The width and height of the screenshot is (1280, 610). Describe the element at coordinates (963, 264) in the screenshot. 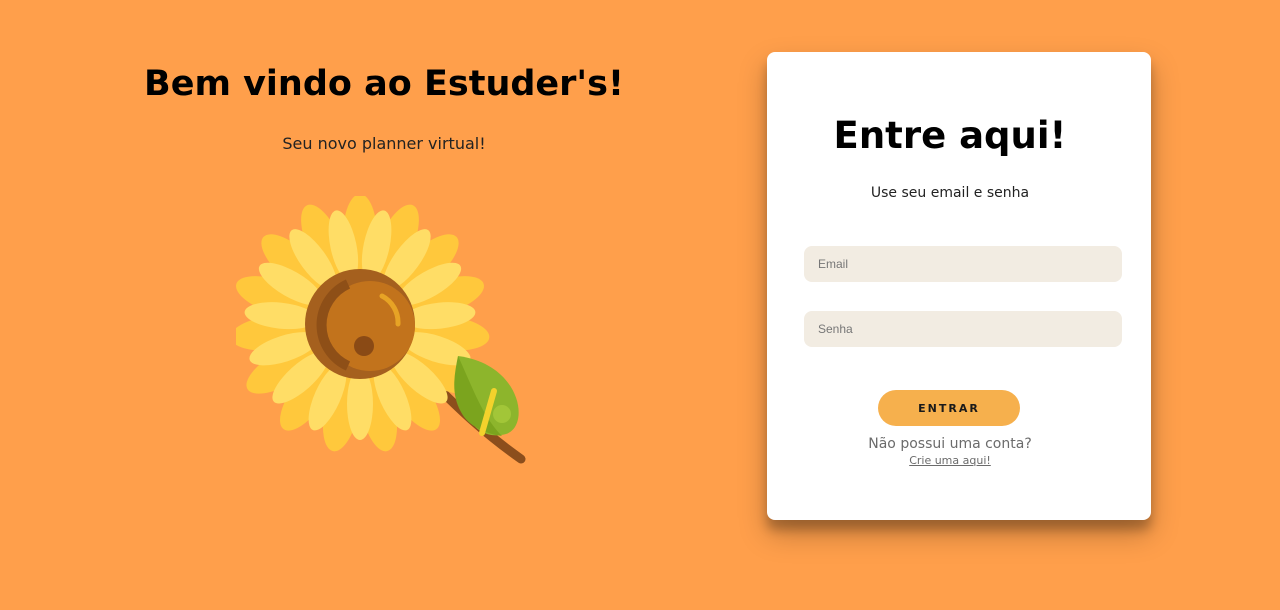

I see `email-input` at that location.